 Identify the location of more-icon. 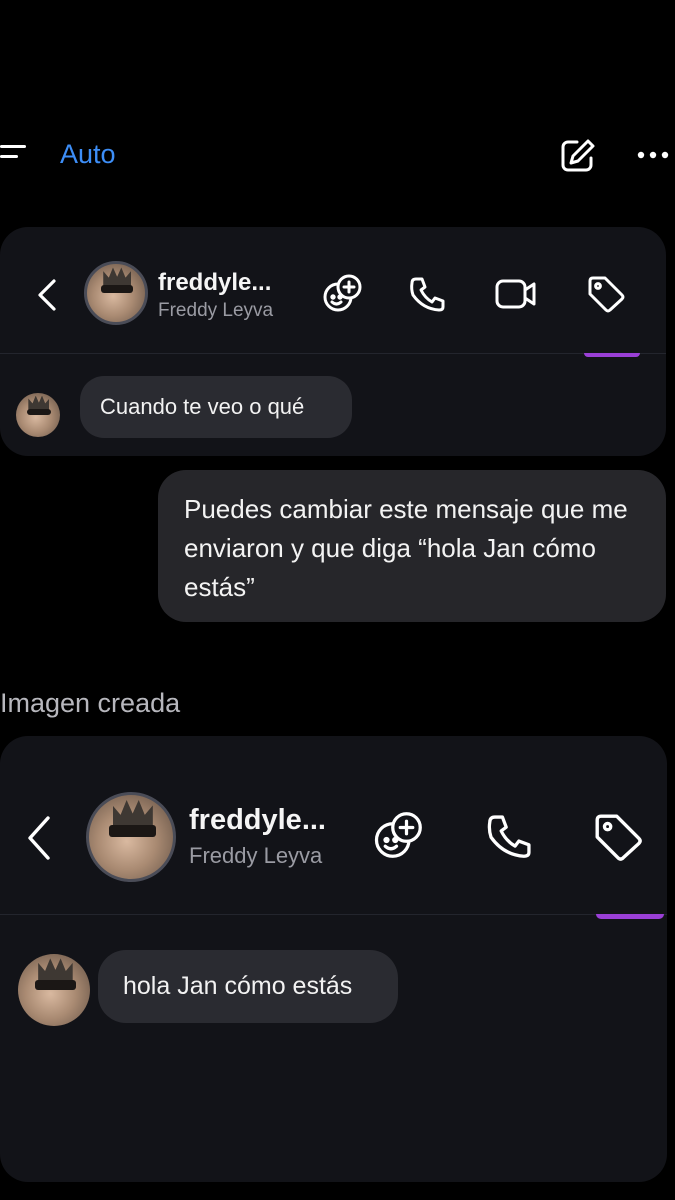
(653, 155).